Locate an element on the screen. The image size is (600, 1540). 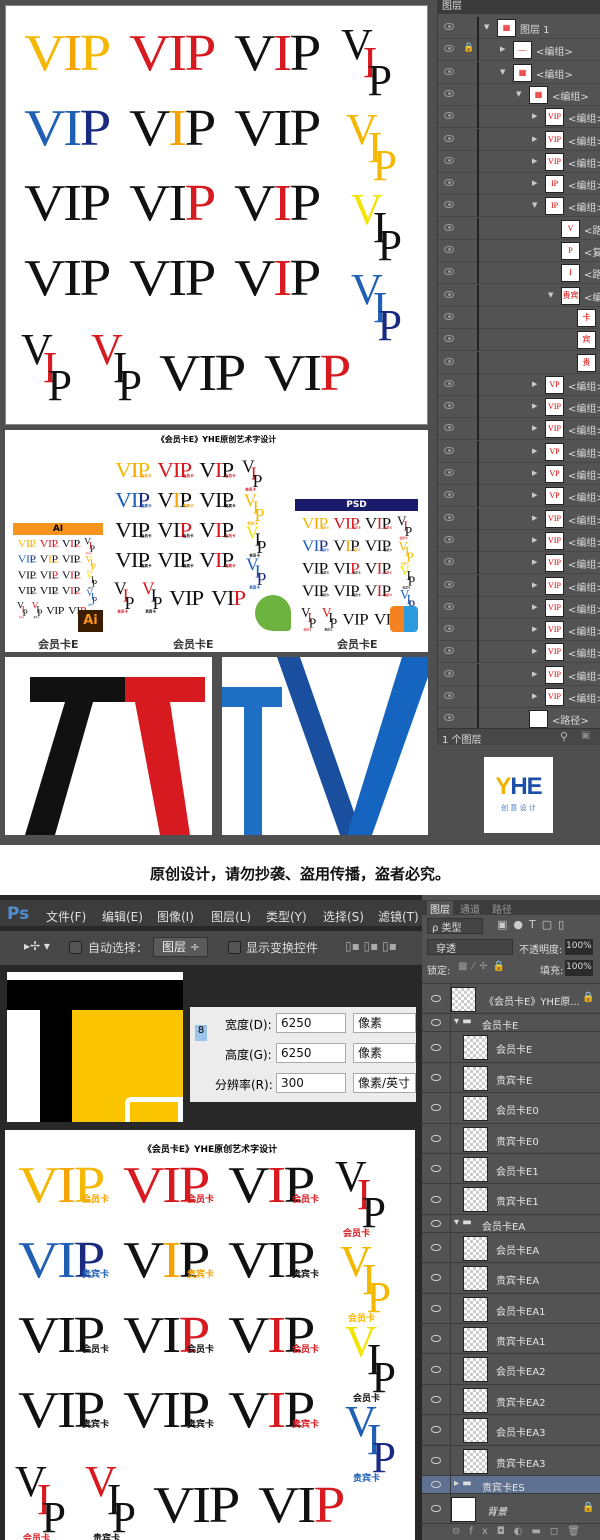
layer-row: 贵宾卡EA is located at coordinates (511, 1278).